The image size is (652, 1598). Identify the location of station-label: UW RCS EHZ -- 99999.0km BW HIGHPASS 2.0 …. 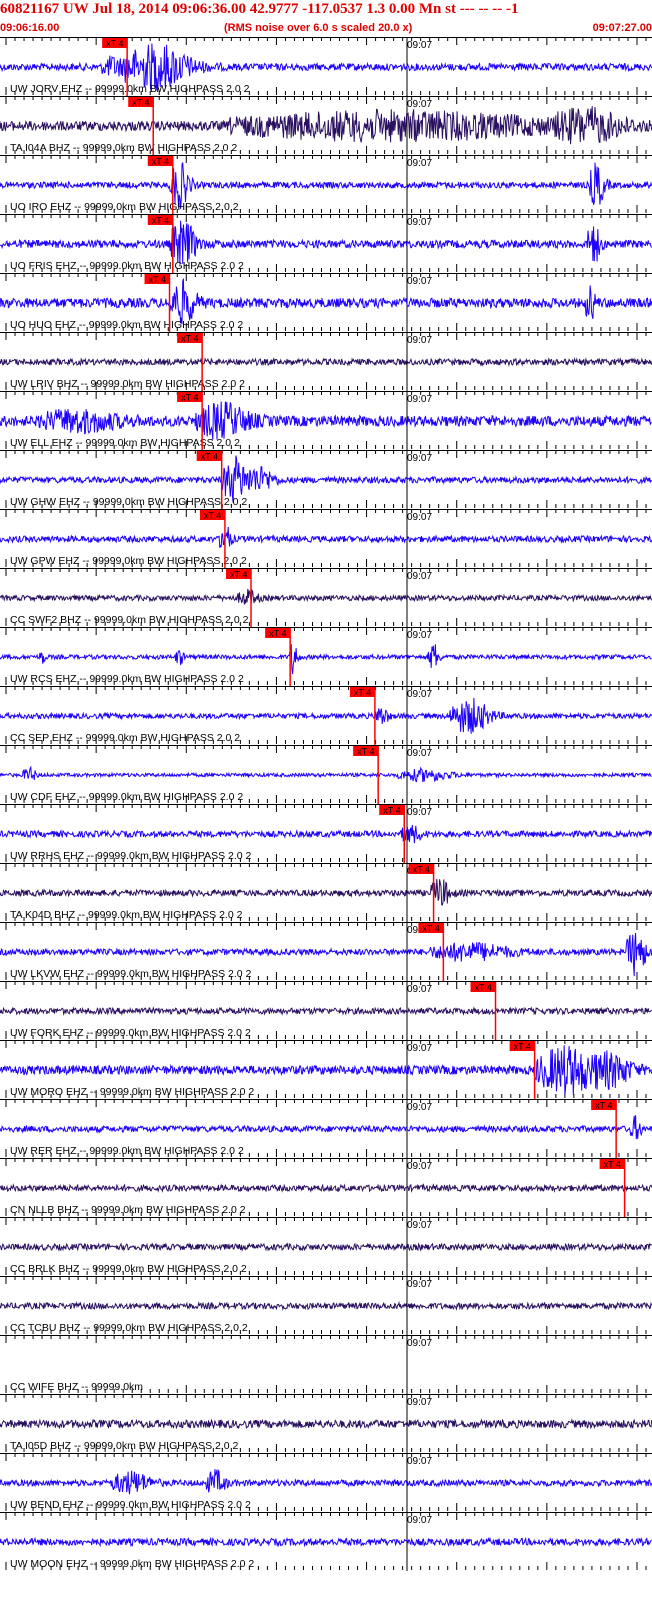
(127, 679).